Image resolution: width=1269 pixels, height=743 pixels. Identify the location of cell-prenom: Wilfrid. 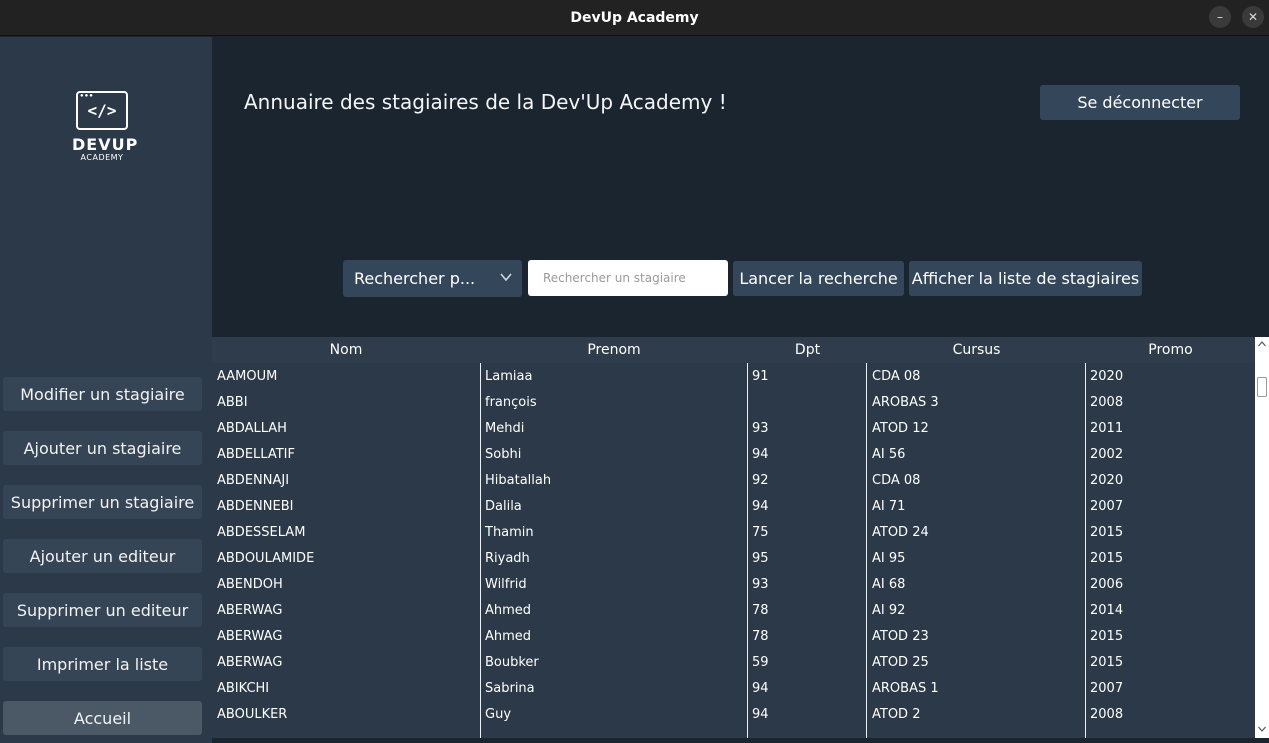
(506, 584).